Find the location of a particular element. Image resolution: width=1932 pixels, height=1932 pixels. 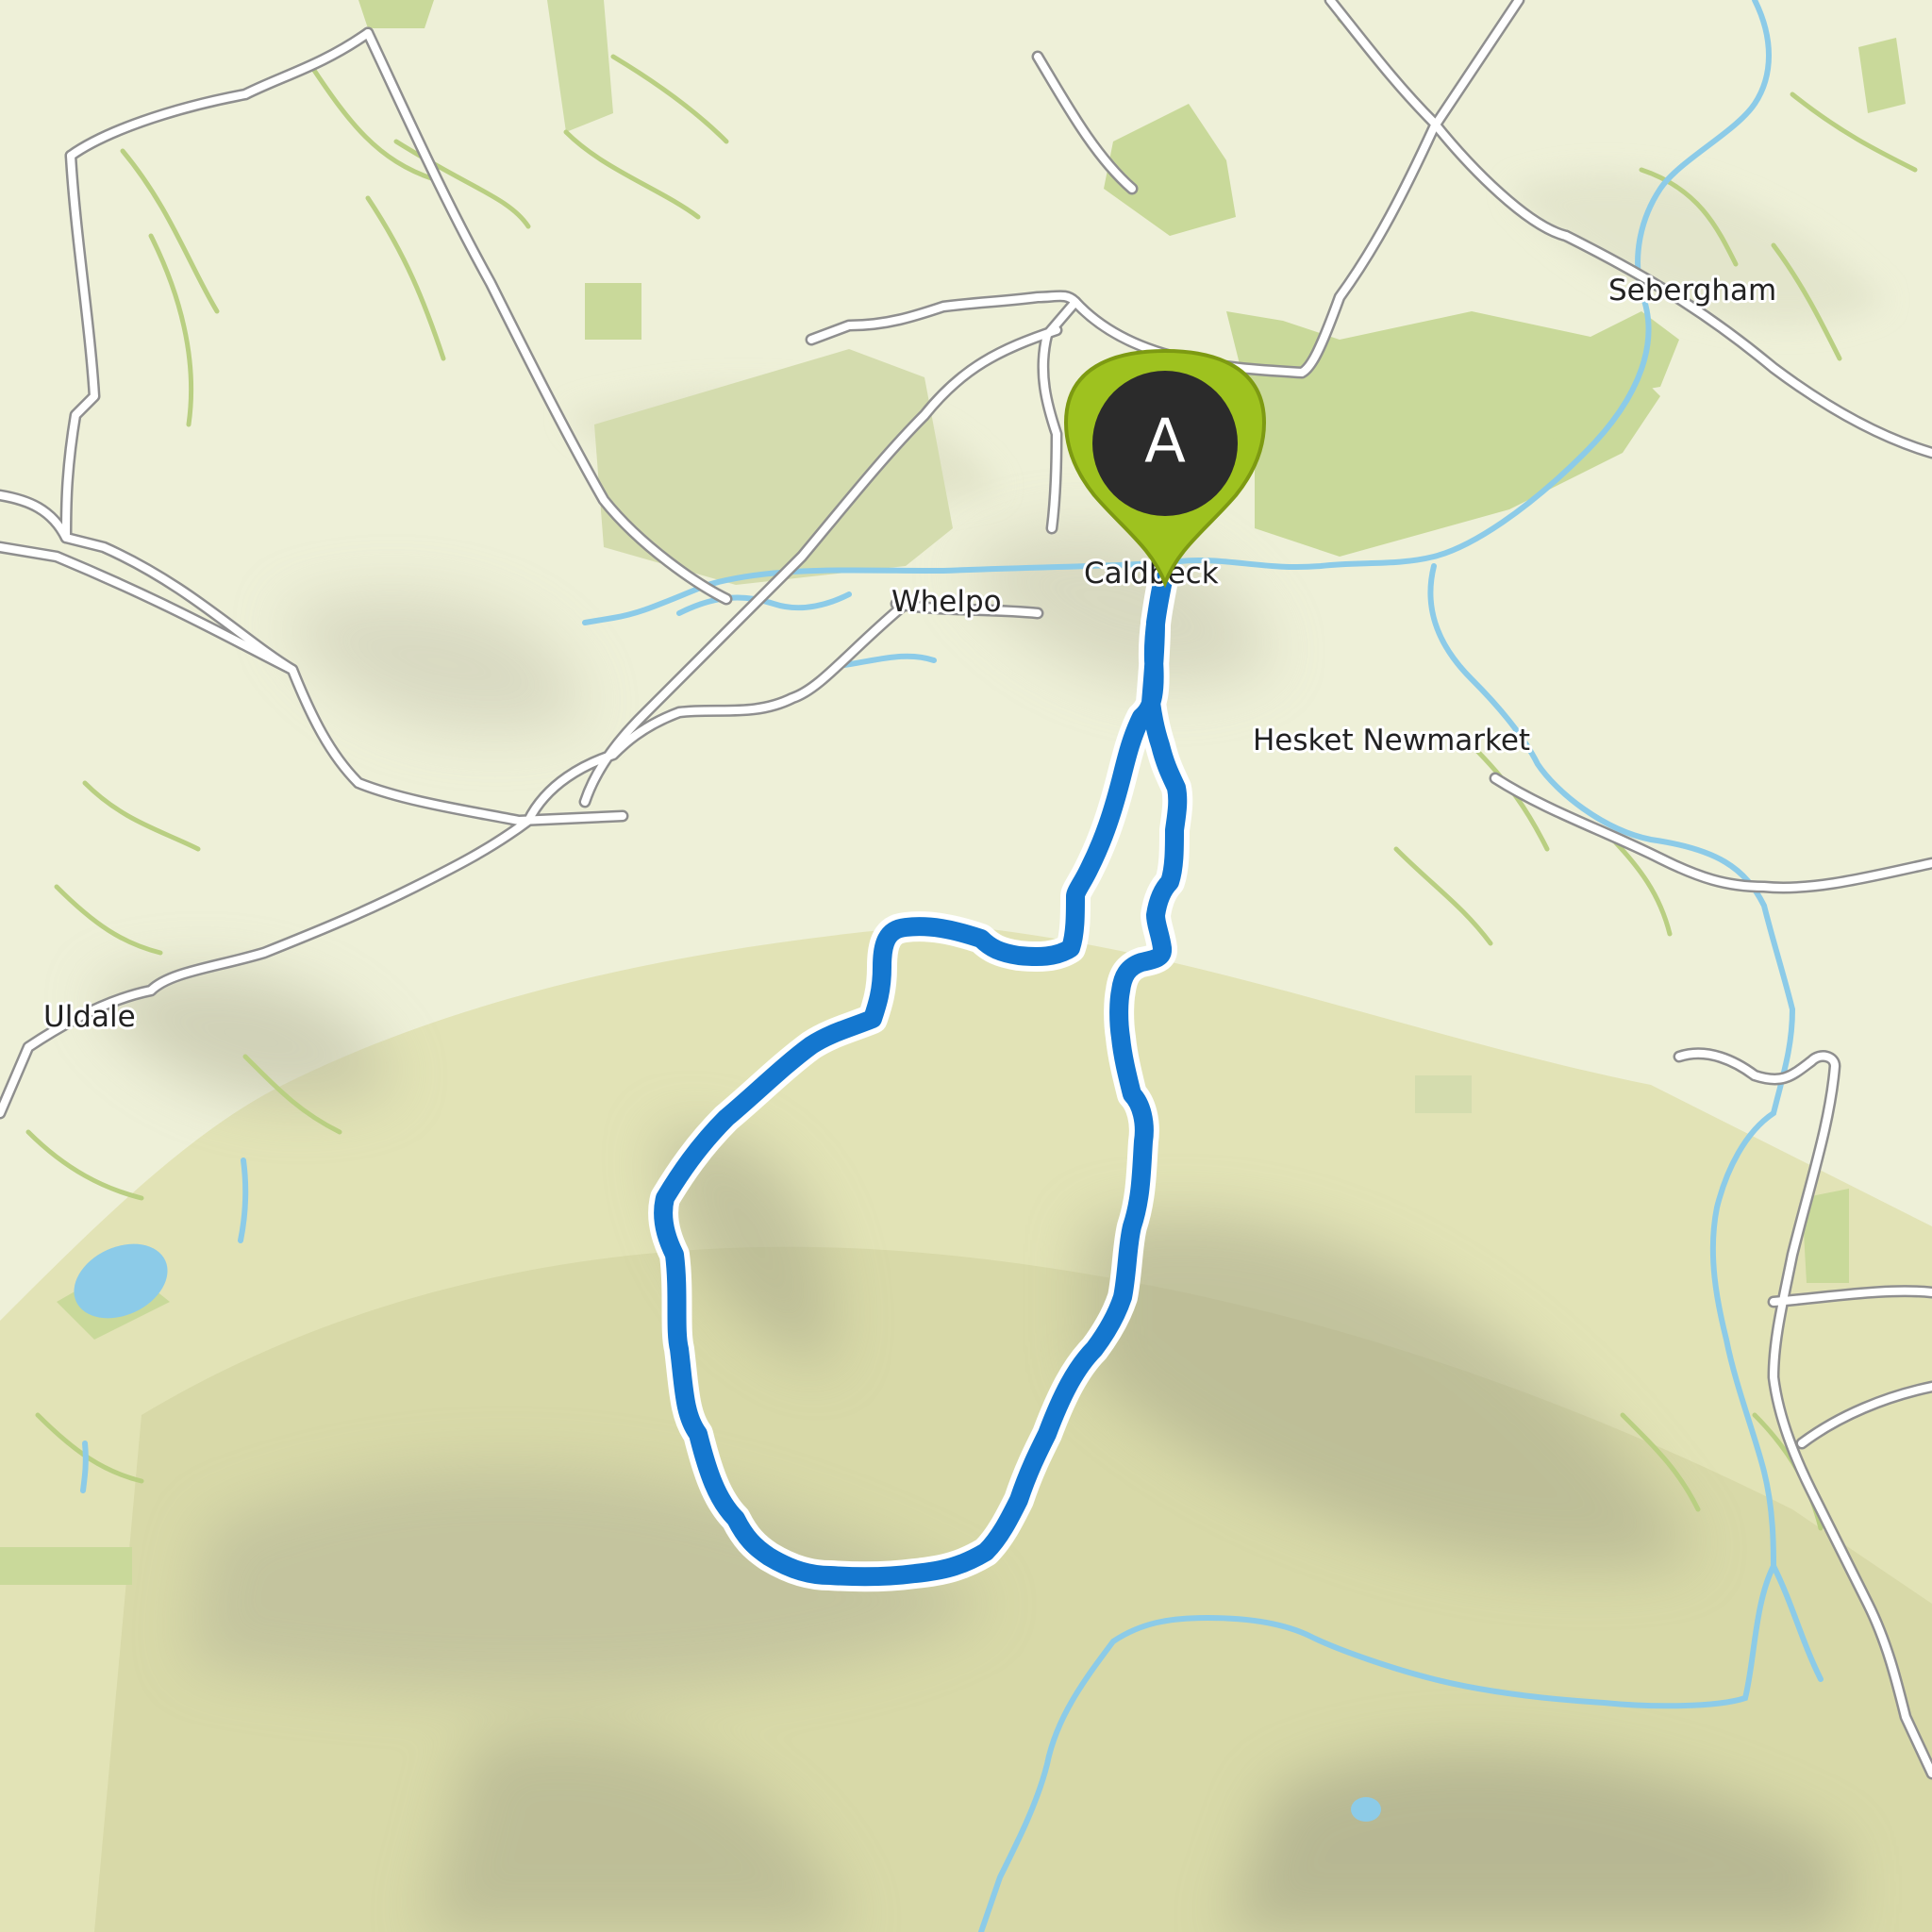

place-label-caldbeck: Caldbeck is located at coordinates (1152, 574).